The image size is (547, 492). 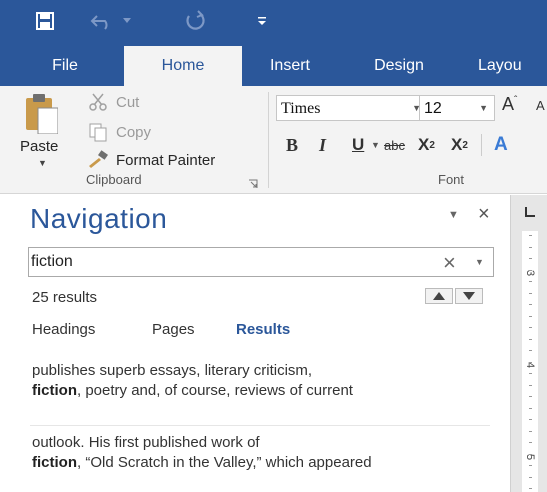 What do you see at coordinates (183, 66) in the screenshot?
I see `tab-home: Home` at bounding box center [183, 66].